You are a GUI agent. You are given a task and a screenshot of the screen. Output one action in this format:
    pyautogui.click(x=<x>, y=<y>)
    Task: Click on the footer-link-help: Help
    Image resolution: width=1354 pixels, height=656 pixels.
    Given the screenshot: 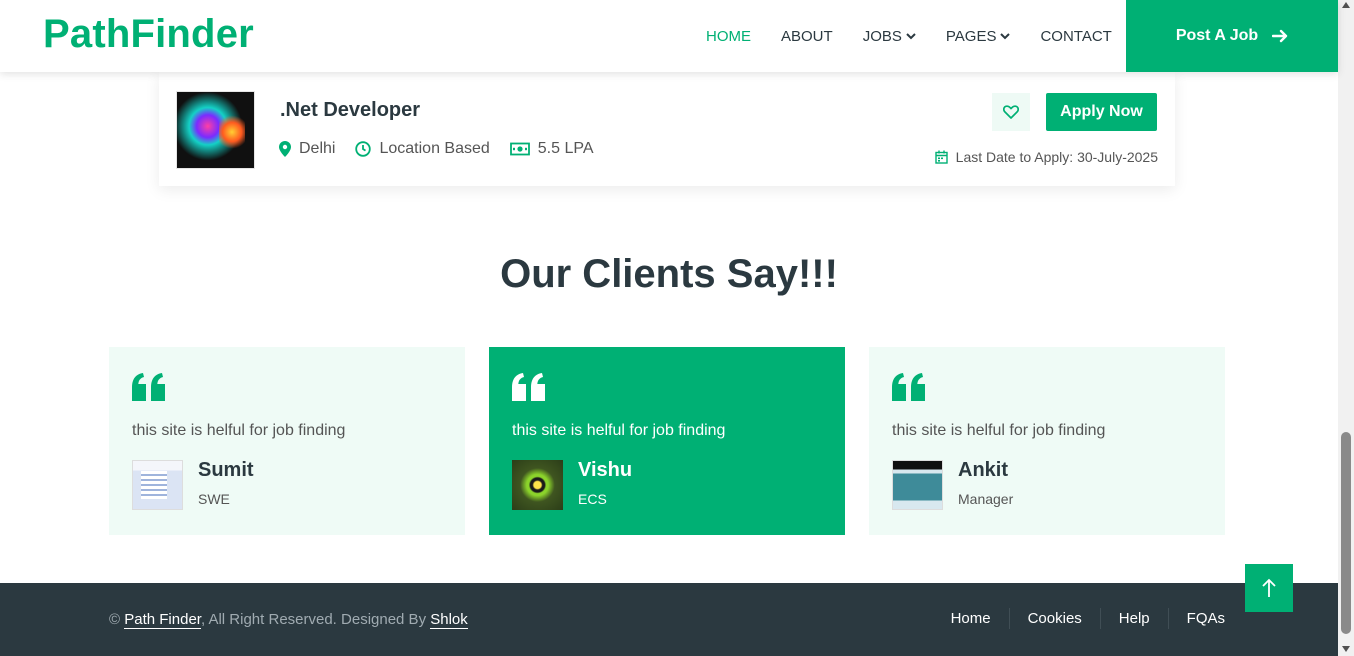 What is the action you would take?
    pyautogui.click(x=1135, y=618)
    